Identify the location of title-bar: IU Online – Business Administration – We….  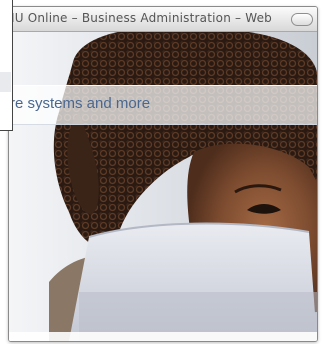
(163, 19).